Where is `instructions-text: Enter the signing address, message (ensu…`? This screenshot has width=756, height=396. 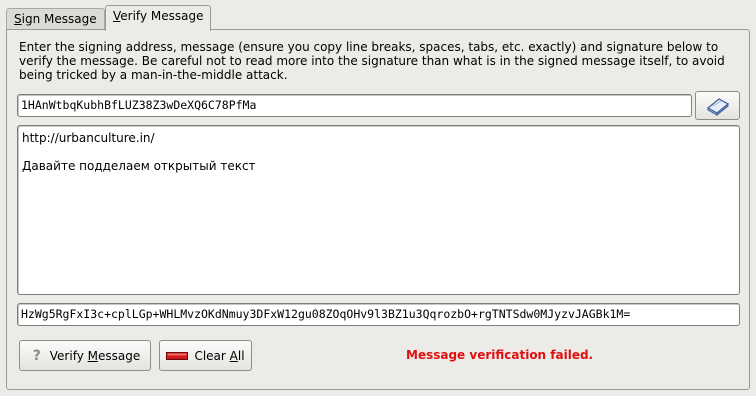
instructions-text: Enter the signing address, message (ensu… is located at coordinates (372, 61).